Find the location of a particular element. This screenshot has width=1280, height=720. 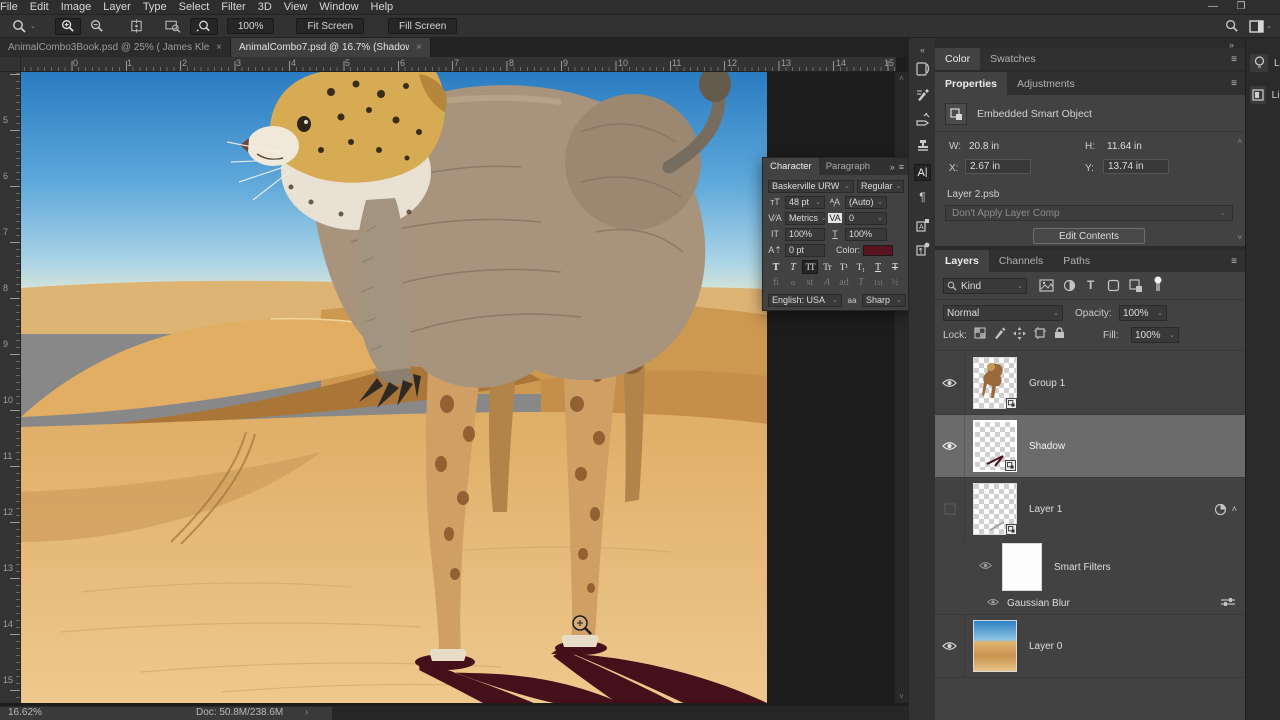

smart-filters-label: Smart Filters is located at coordinates (1082, 567).